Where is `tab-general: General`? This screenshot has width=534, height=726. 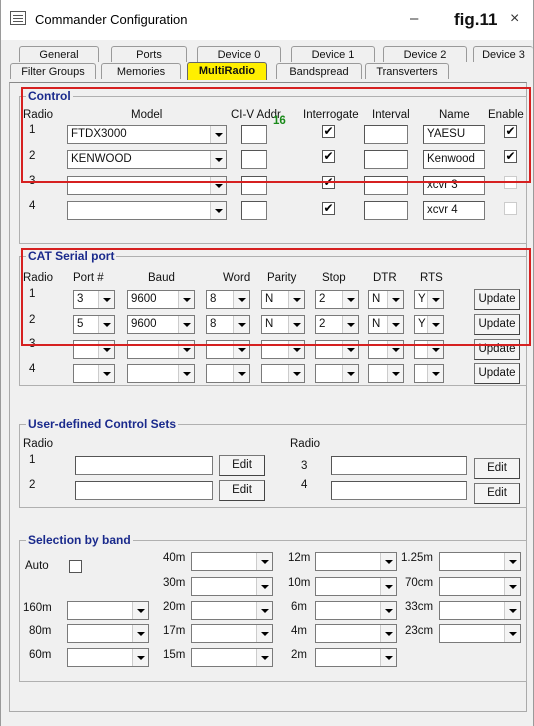 tab-general: General is located at coordinates (59, 54).